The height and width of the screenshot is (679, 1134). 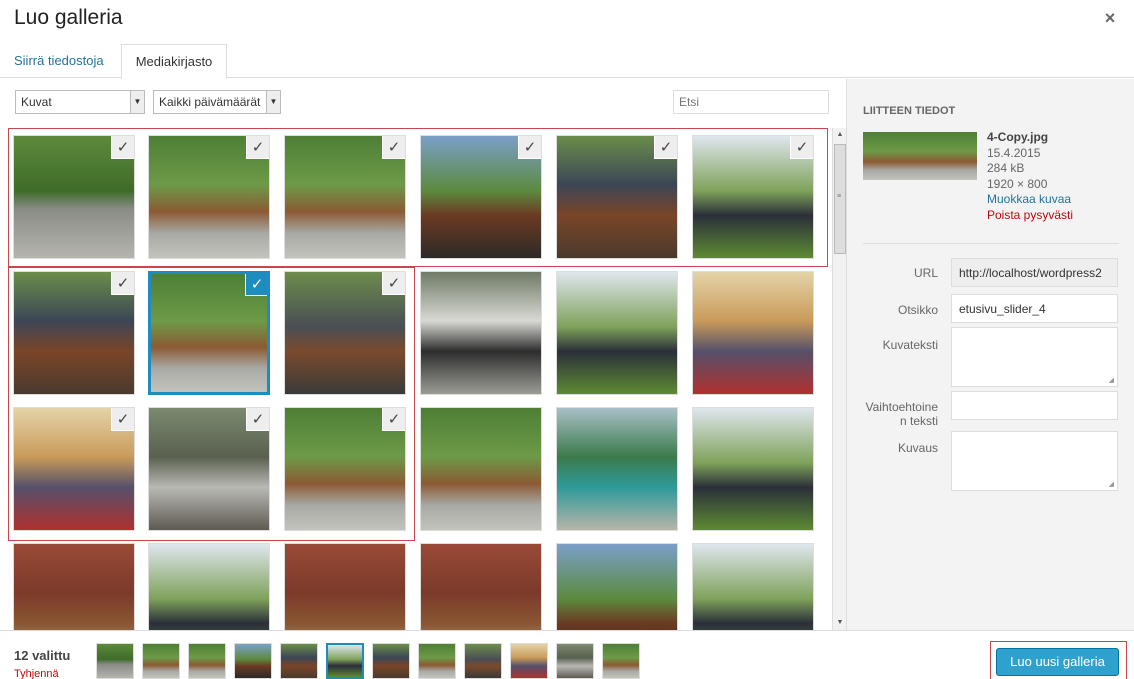 What do you see at coordinates (174, 61) in the screenshot?
I see `tab-media-library: Mediakirjasto` at bounding box center [174, 61].